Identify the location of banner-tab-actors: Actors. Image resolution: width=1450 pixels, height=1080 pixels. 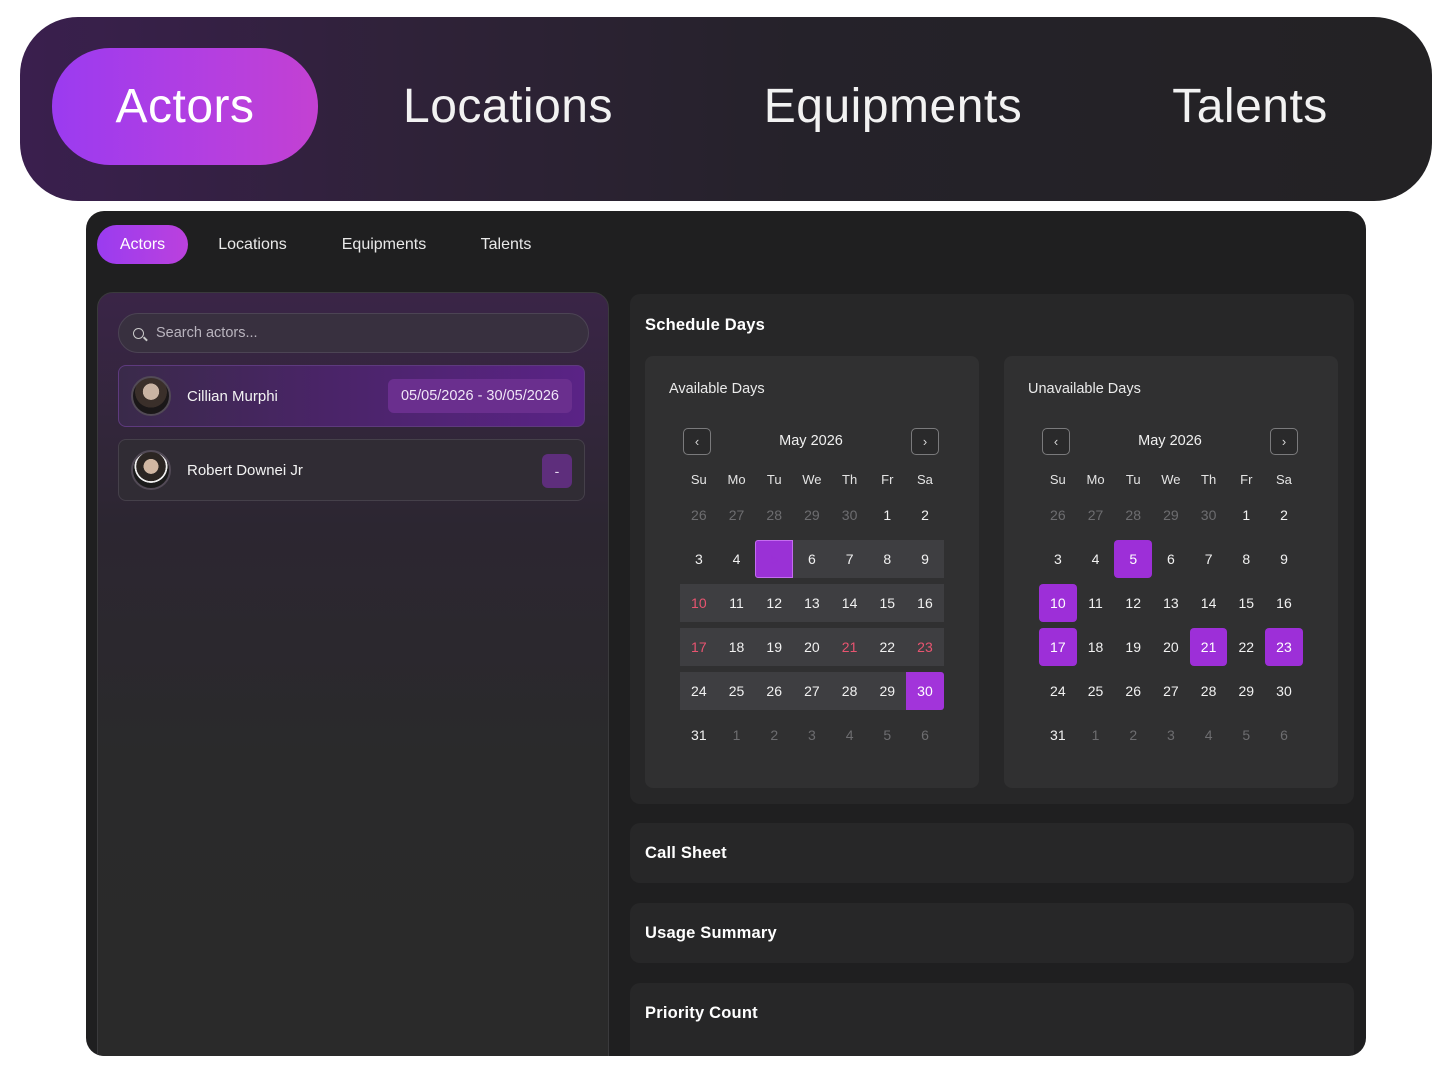
(185, 106).